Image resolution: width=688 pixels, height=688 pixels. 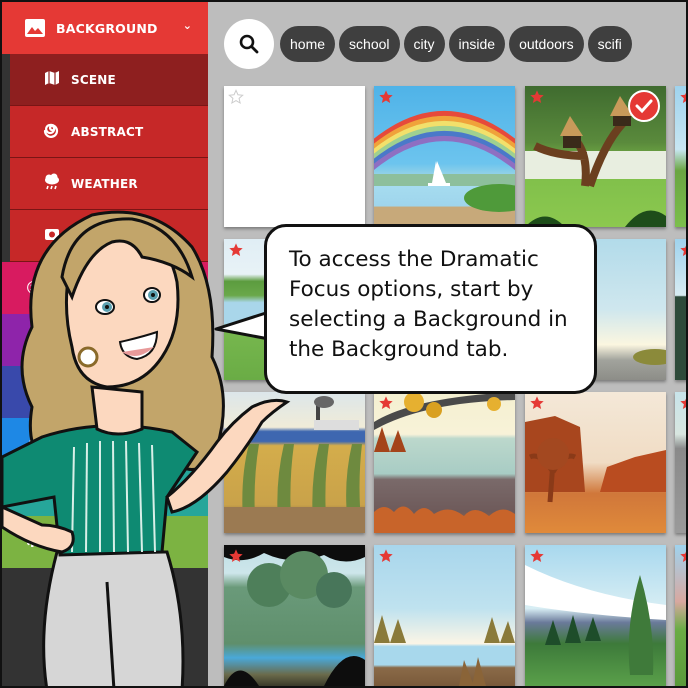 I want to click on thumbnail-rainbow-lake, so click(x=444, y=156).